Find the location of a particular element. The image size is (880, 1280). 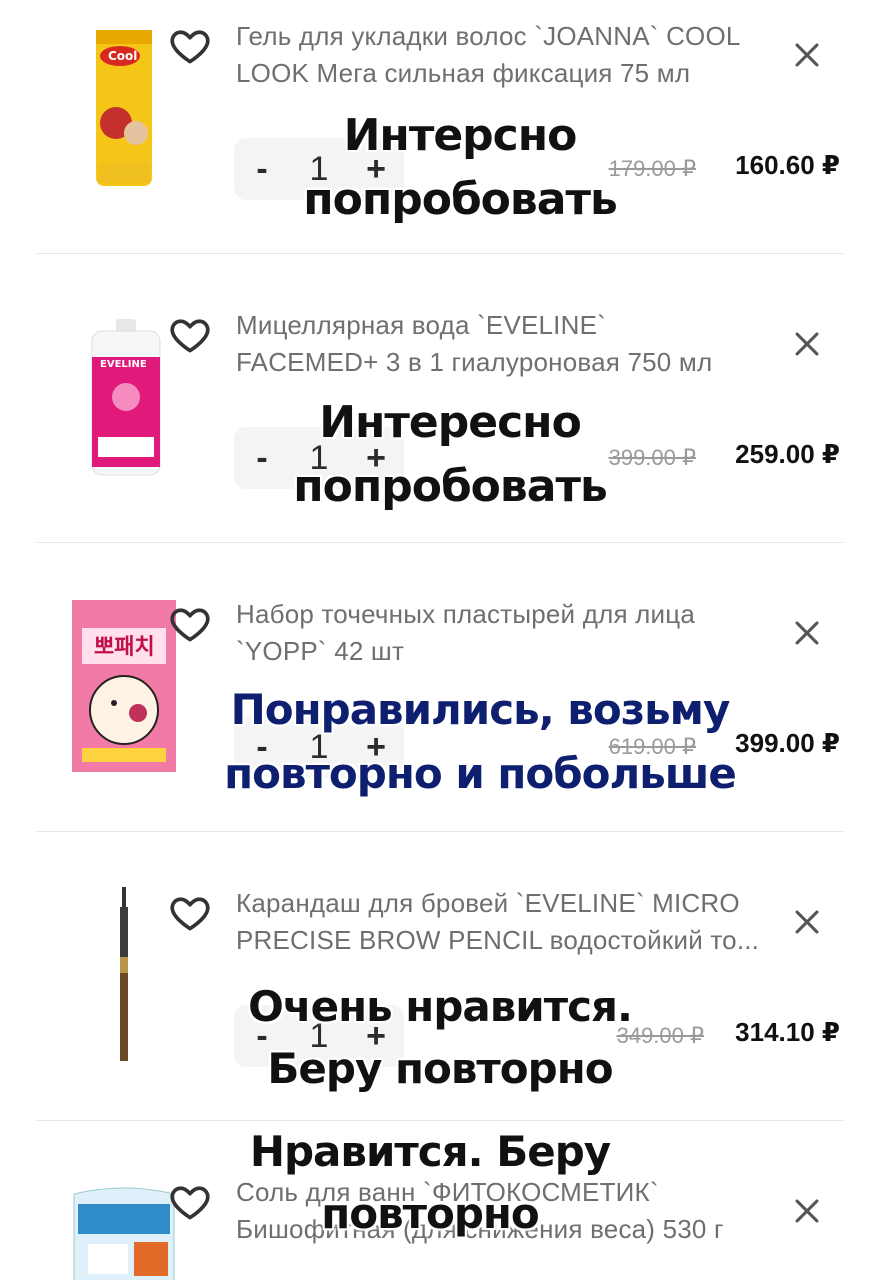

product-title-line: Мицеллярная вода `EVELINE` is located at coordinates (421, 325).